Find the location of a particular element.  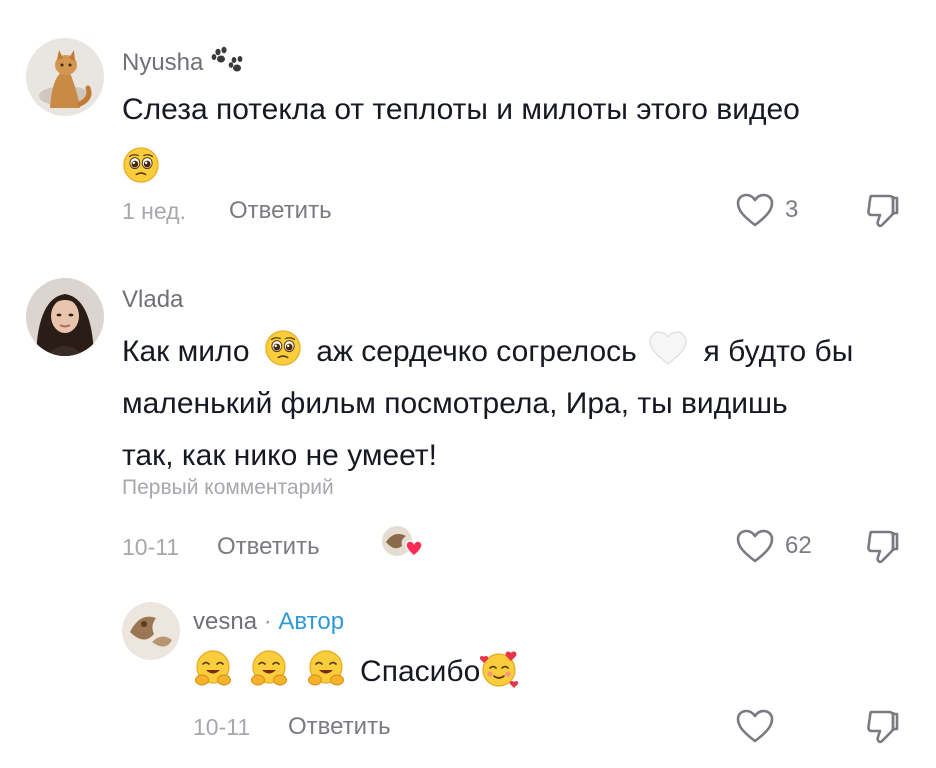

paw-prints-icon is located at coordinates (227, 59).